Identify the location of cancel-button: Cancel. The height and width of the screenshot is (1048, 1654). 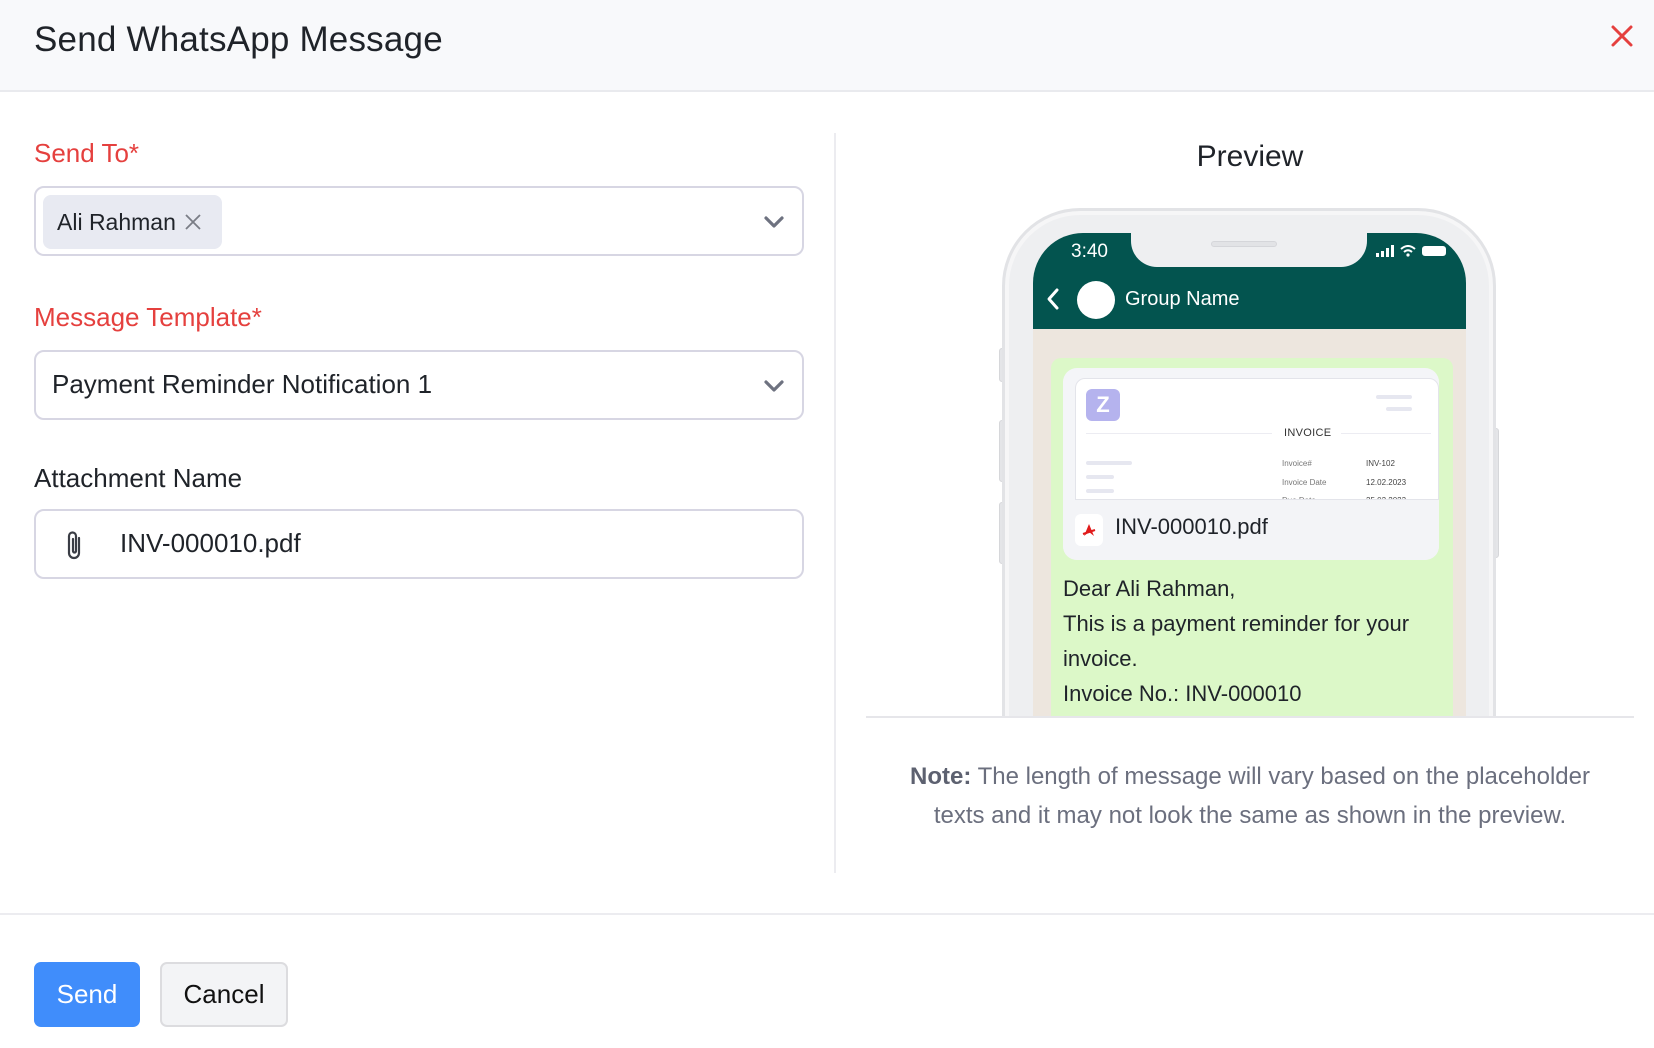
(224, 994).